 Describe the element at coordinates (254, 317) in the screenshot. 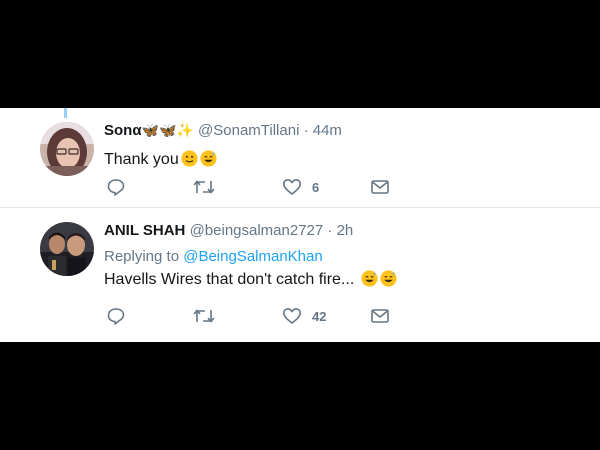

I see `tweet-actions: 42` at that location.